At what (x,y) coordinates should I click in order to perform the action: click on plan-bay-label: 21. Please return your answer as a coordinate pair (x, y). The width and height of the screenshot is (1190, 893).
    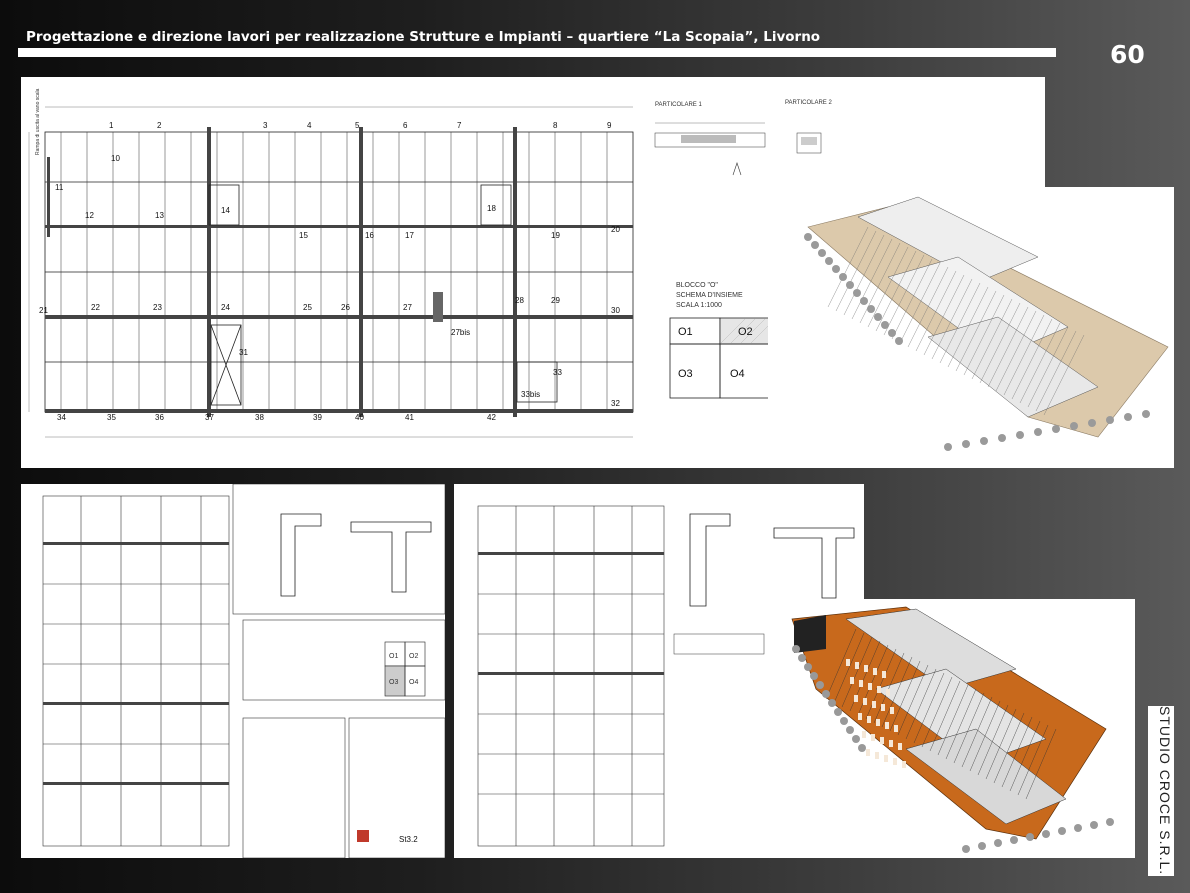
    Looking at the image, I should click on (43, 310).